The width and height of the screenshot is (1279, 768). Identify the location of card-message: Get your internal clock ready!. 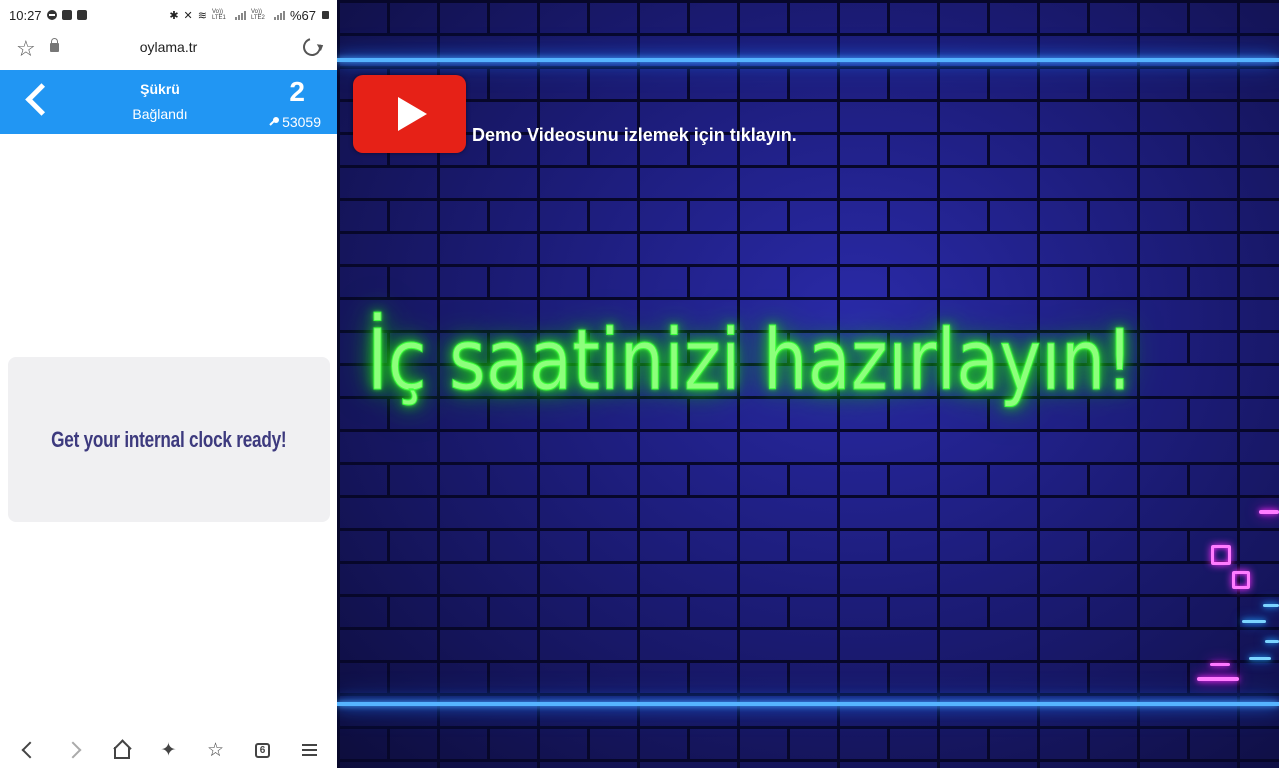
(169, 439).